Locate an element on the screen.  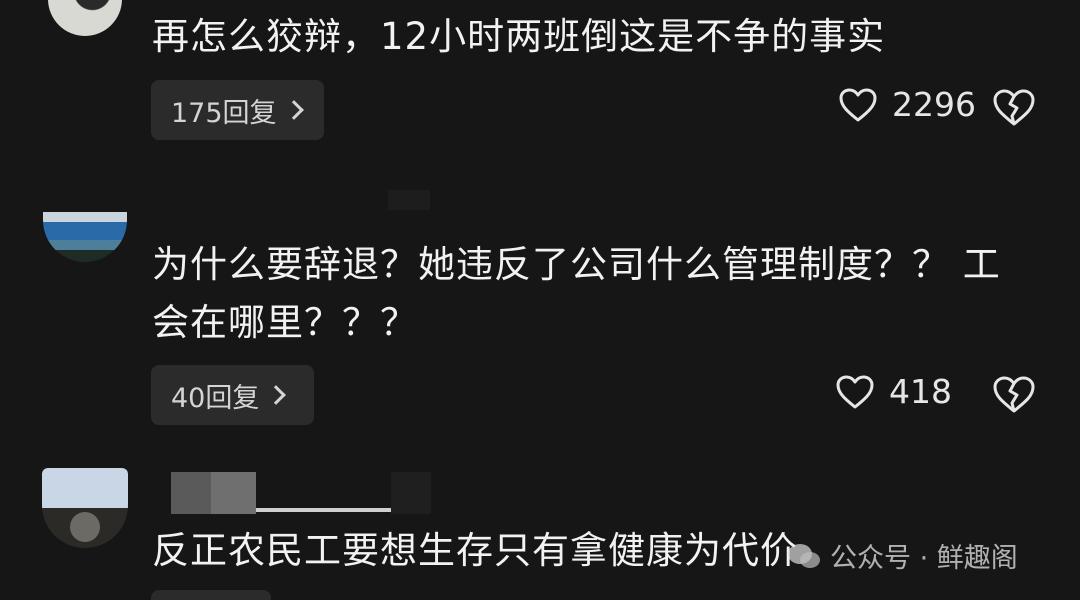
view-replies-button: 175回复 is located at coordinates (237, 110).